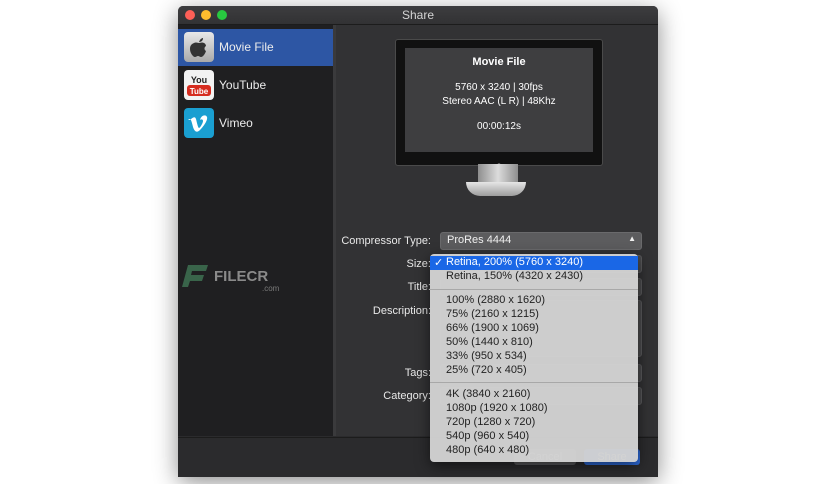 This screenshot has height=484, width=836. Describe the element at coordinates (534, 263) in the screenshot. I see `size-option: ✓ Retina, 200% (5760 x 3240)` at that location.